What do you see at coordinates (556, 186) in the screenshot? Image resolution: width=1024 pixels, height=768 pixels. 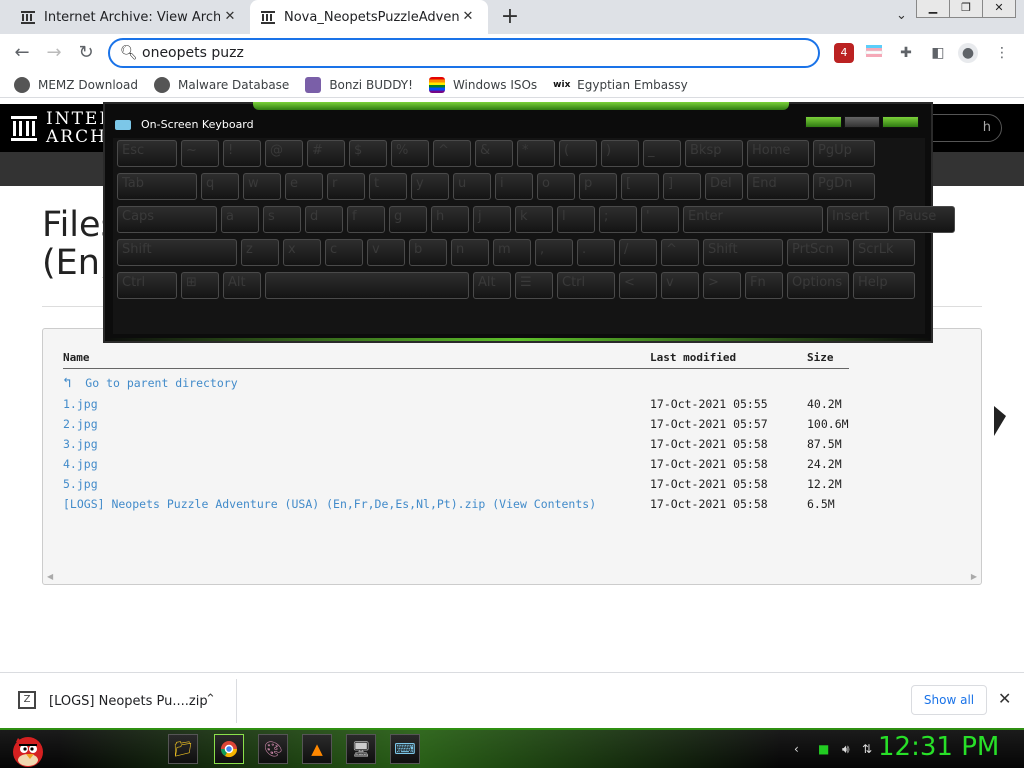 I see `osk-key: o` at bounding box center [556, 186].